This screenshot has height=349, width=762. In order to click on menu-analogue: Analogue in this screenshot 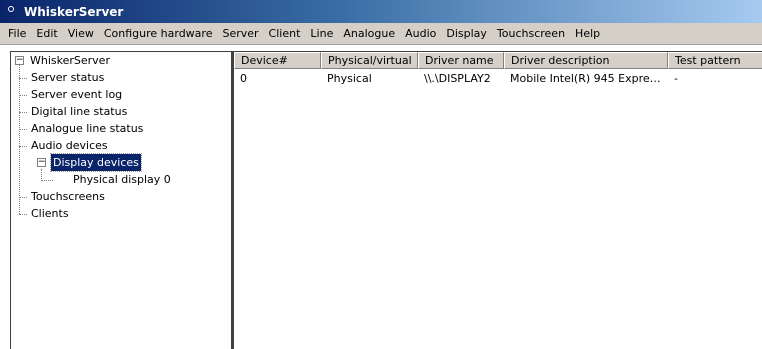, I will do `click(369, 33)`.